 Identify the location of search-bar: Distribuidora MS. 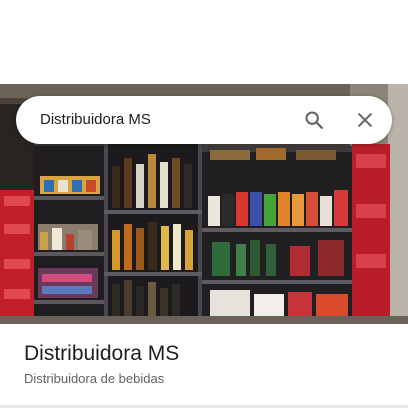
(204, 120).